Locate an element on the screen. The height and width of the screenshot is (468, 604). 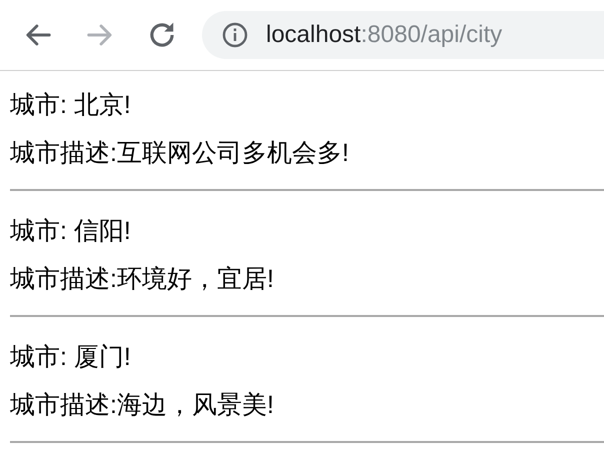
url-text: localhost:8080/api/city is located at coordinates (384, 35).